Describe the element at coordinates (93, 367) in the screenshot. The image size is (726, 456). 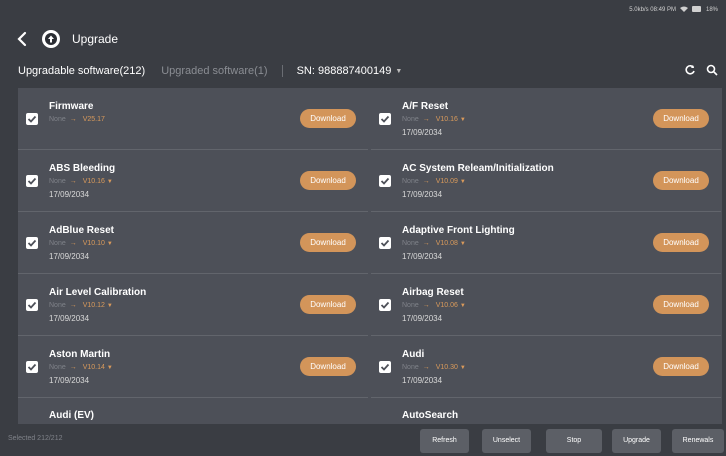
I see `target-version: V10.14` at that location.